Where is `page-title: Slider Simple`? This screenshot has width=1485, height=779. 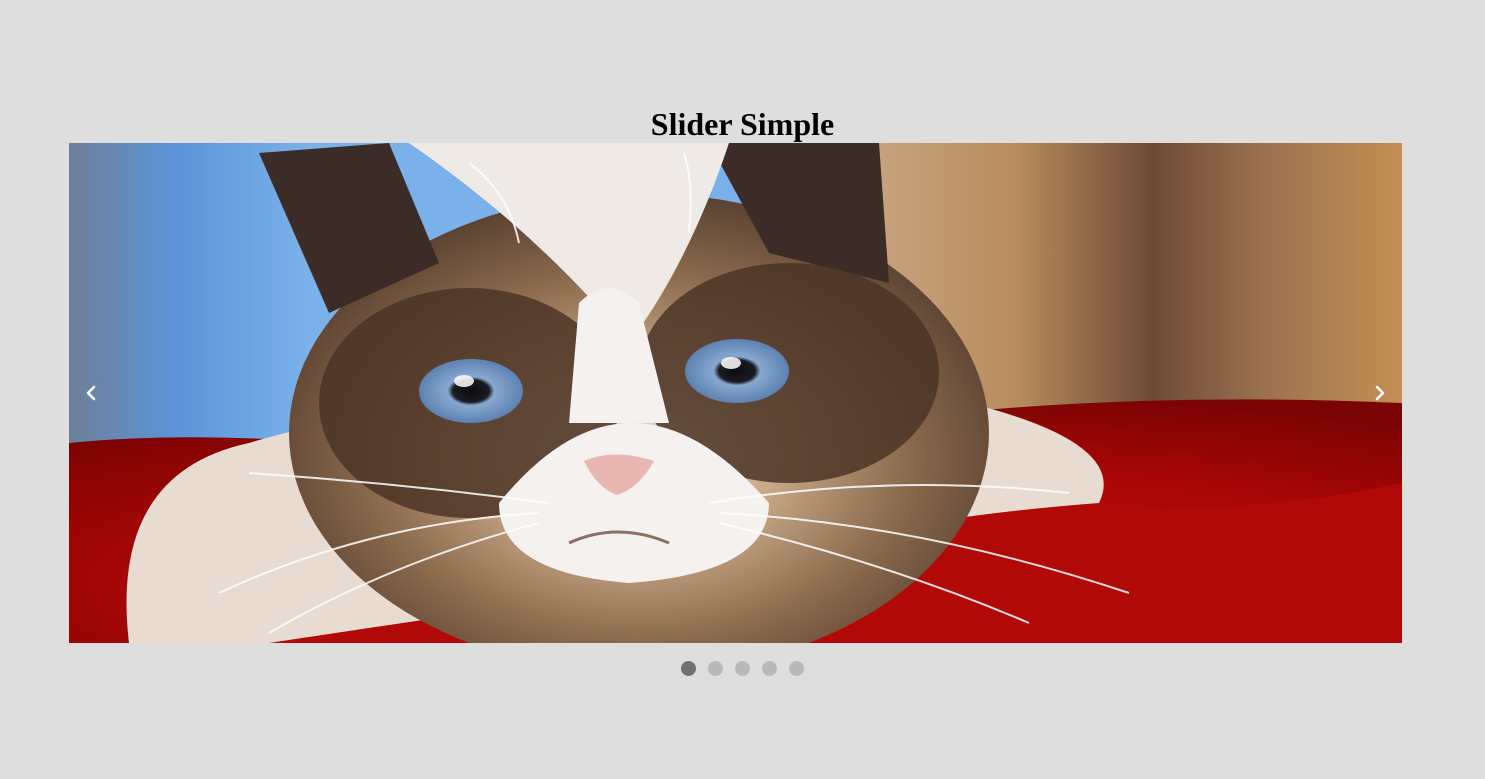
page-title: Slider Simple is located at coordinates (742, 124).